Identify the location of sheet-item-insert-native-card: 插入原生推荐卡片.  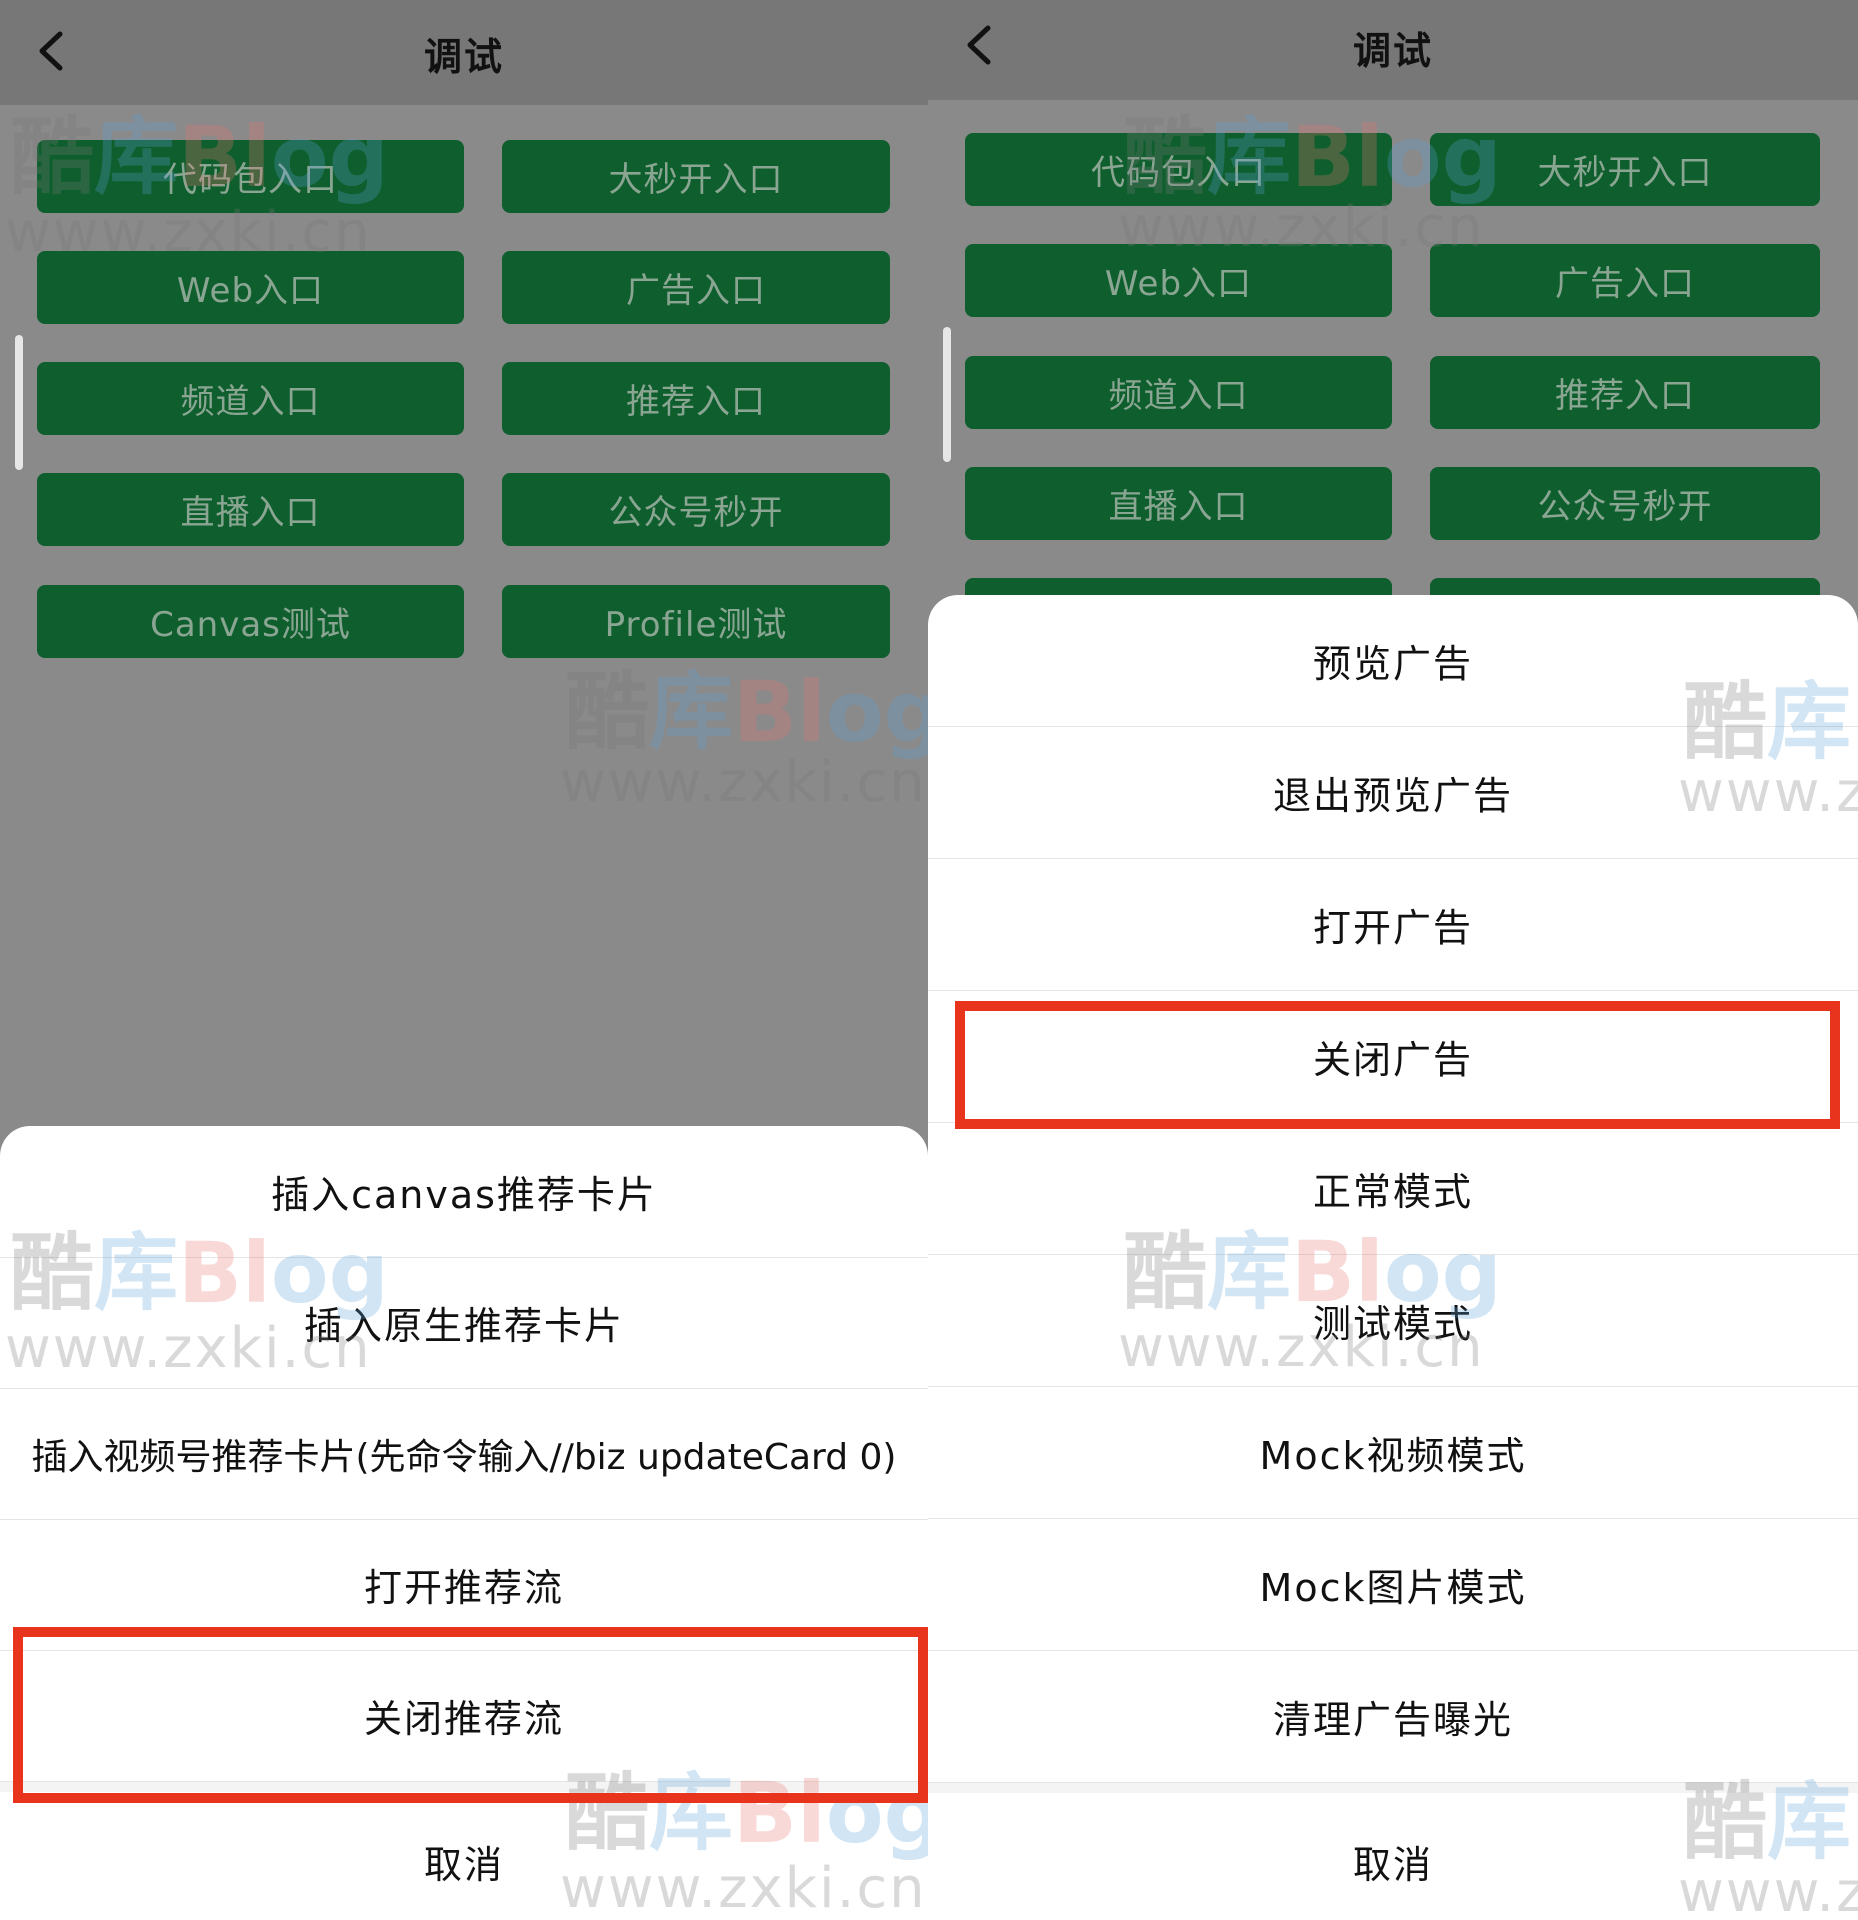
(464, 1323).